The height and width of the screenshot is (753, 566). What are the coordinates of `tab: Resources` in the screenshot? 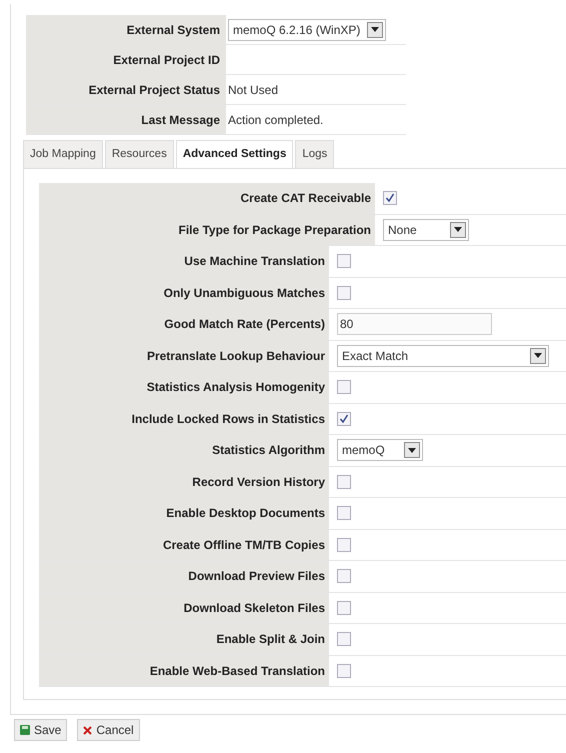 It's located at (139, 154).